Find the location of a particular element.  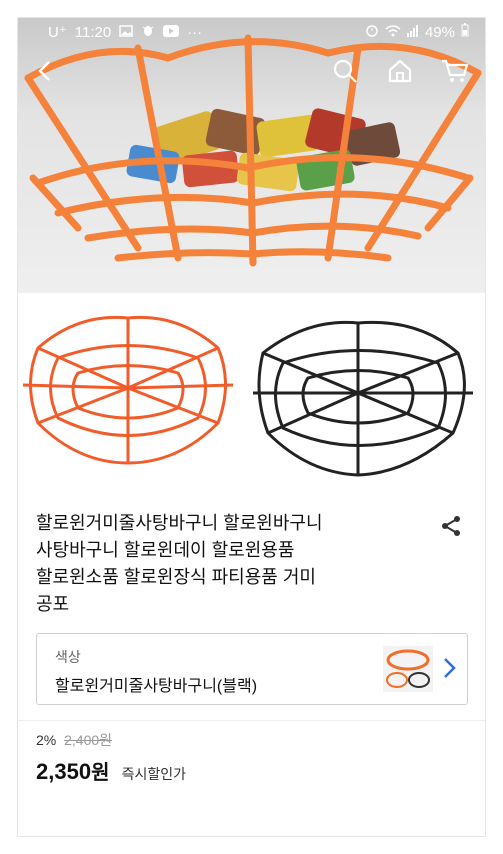

top-navbar is located at coordinates (251, 72).